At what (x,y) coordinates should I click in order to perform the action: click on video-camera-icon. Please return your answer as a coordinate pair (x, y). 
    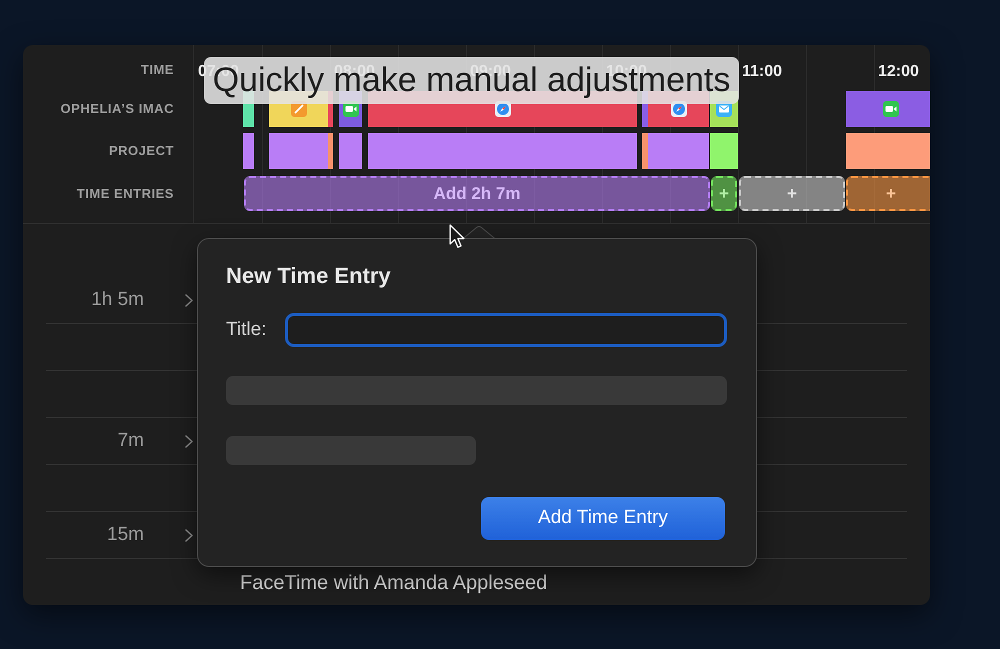
    Looking at the image, I should click on (891, 109).